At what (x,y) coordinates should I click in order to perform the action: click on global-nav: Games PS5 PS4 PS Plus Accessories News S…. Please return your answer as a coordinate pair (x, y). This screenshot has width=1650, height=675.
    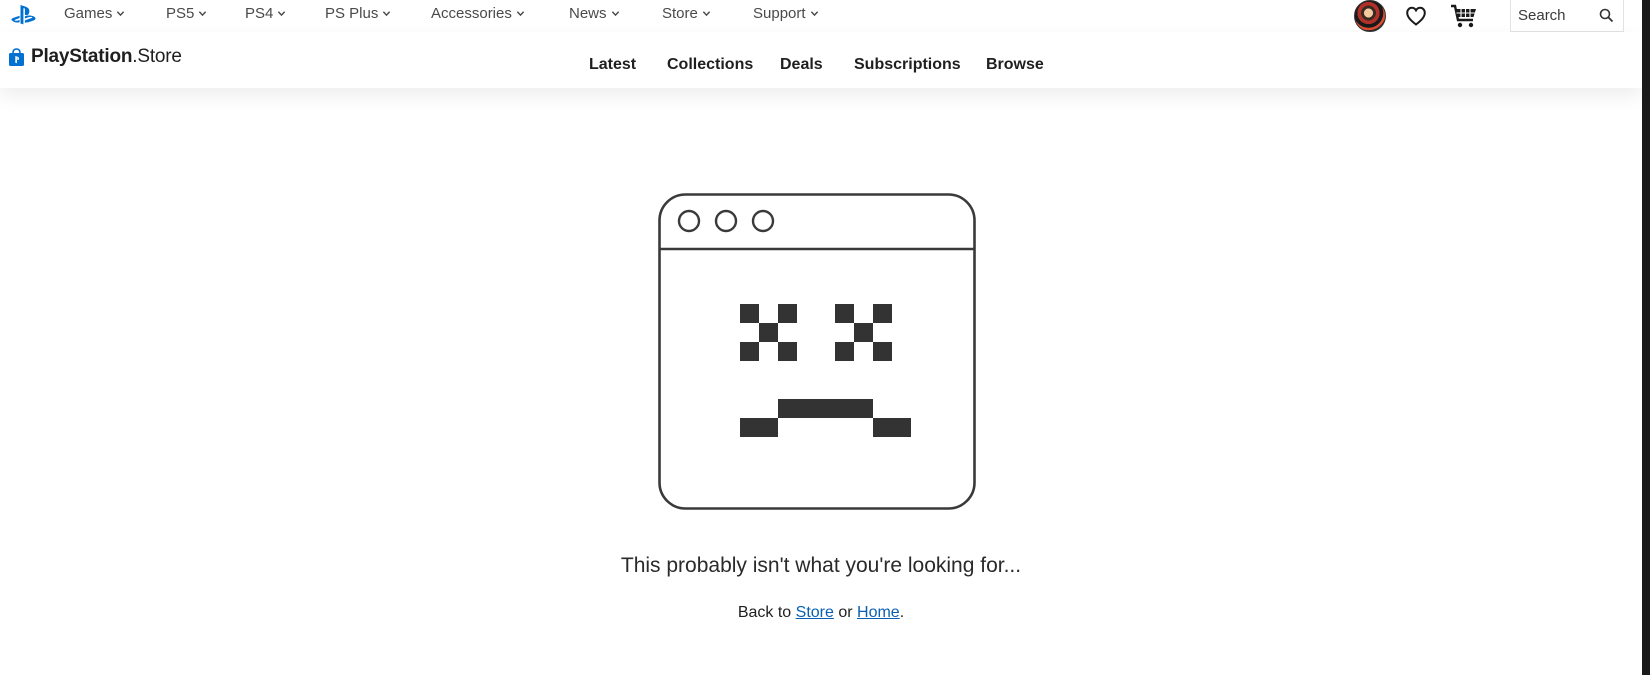
    Looking at the image, I should click on (821, 16).